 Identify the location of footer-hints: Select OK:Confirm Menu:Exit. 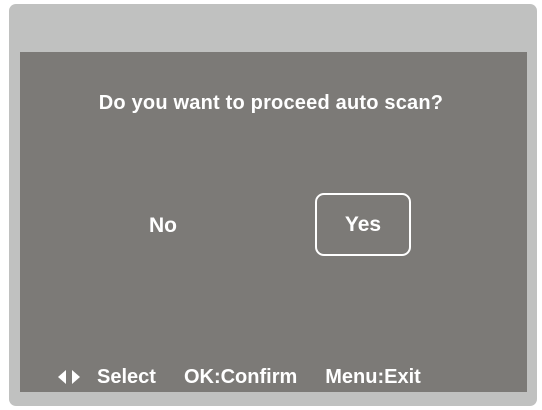
(239, 377).